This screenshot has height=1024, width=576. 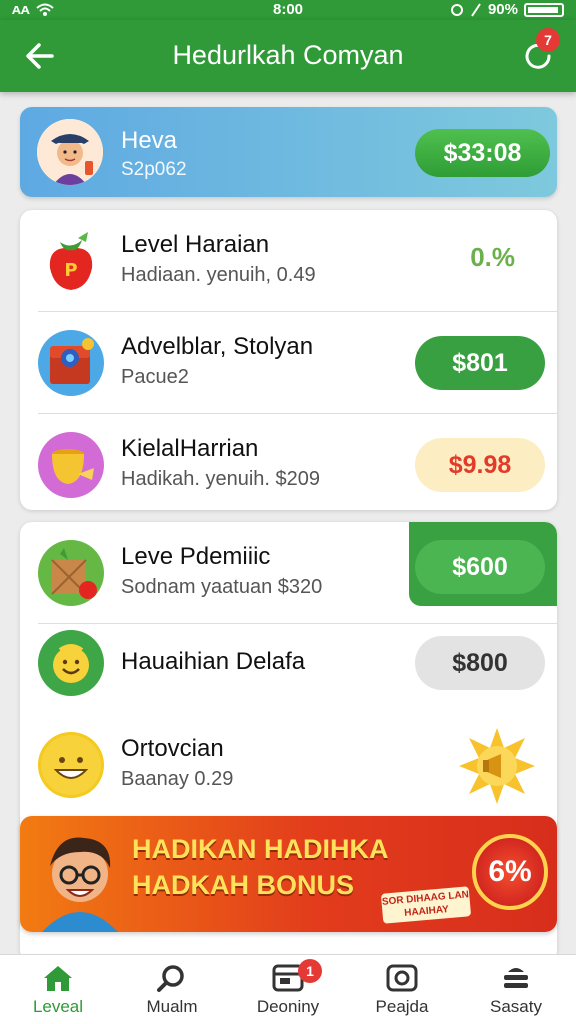 What do you see at coordinates (497, 766) in the screenshot?
I see `megaphone-burst-icon` at bounding box center [497, 766].